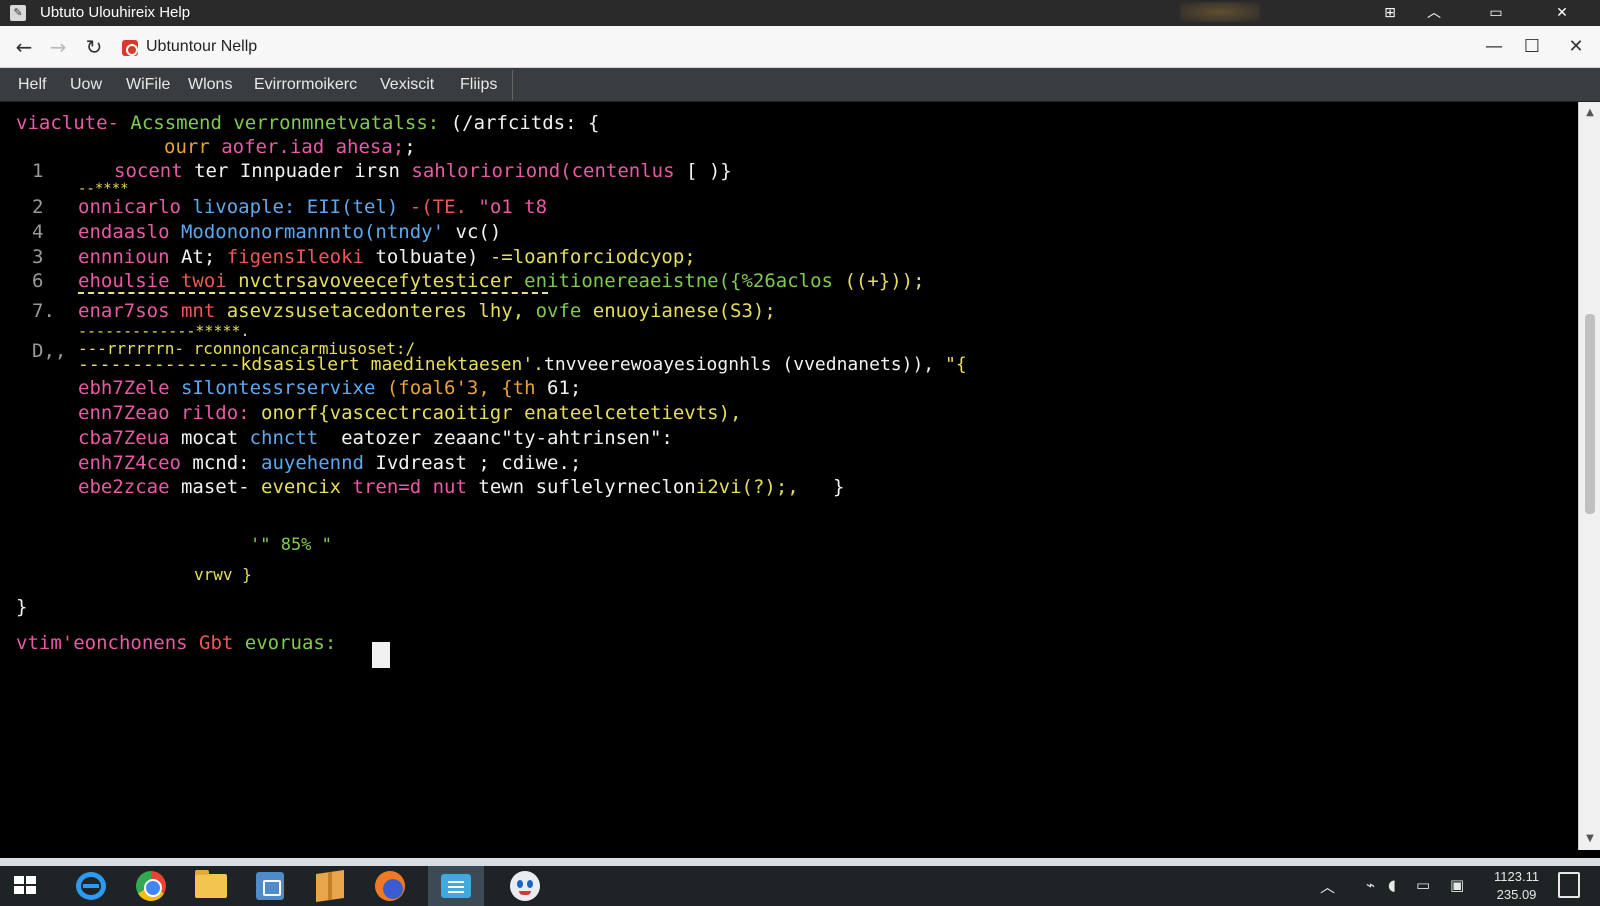  Describe the element at coordinates (1517, 876) in the screenshot. I see `clock-time: 1123.11` at that location.